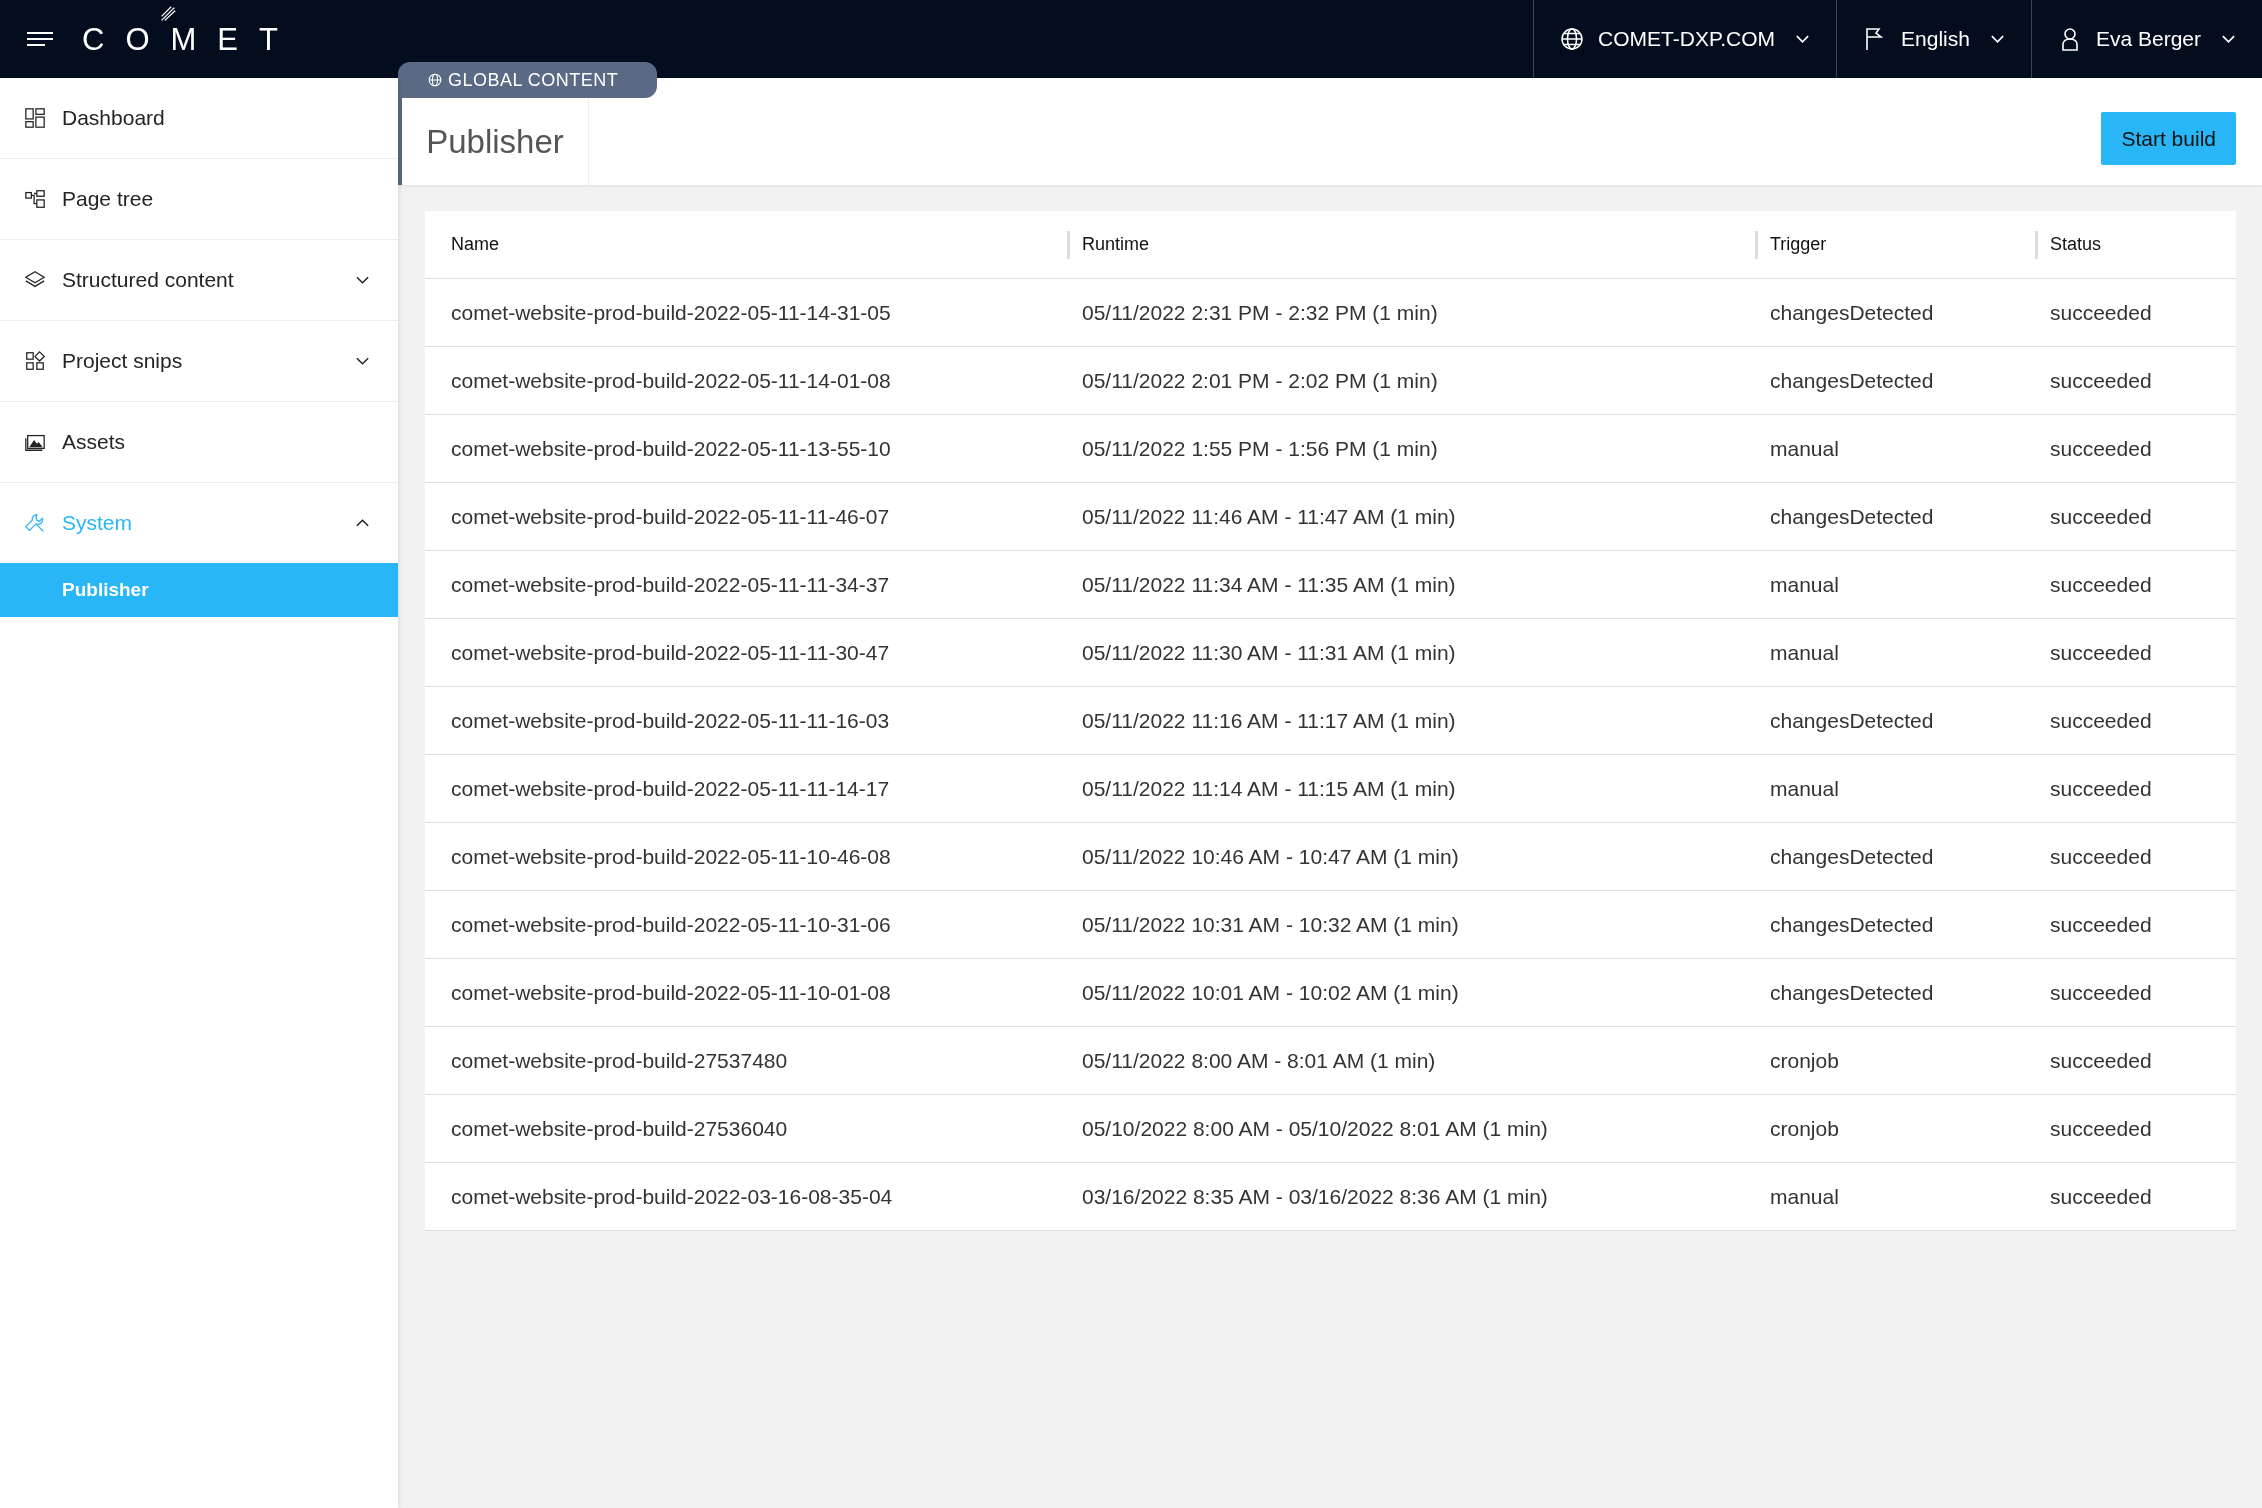 The image size is (2262, 1508). What do you see at coordinates (671, 992) in the screenshot?
I see `table-cell-text: comet-website-prod-build-2022-05-11-10-01-08` at bounding box center [671, 992].